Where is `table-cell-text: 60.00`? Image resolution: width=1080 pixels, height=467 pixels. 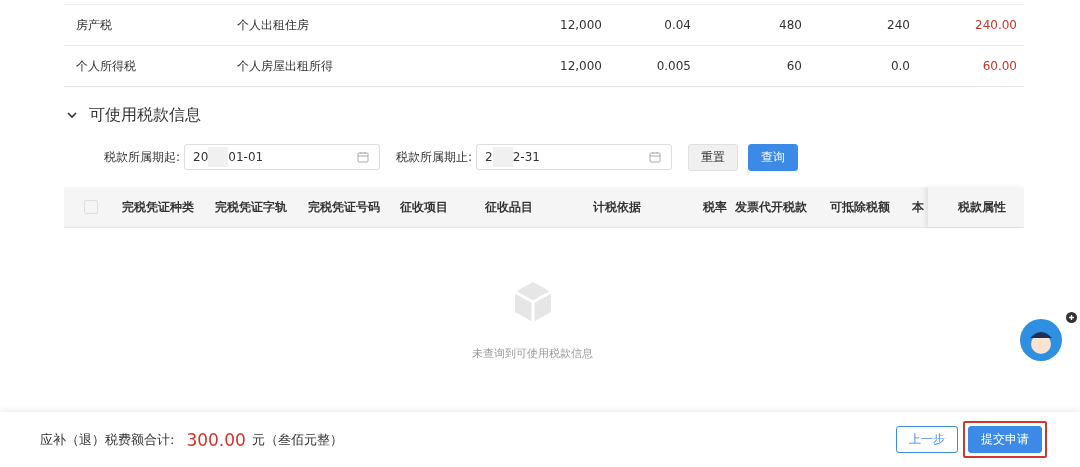
table-cell-text: 60.00 is located at coordinates (999, 66).